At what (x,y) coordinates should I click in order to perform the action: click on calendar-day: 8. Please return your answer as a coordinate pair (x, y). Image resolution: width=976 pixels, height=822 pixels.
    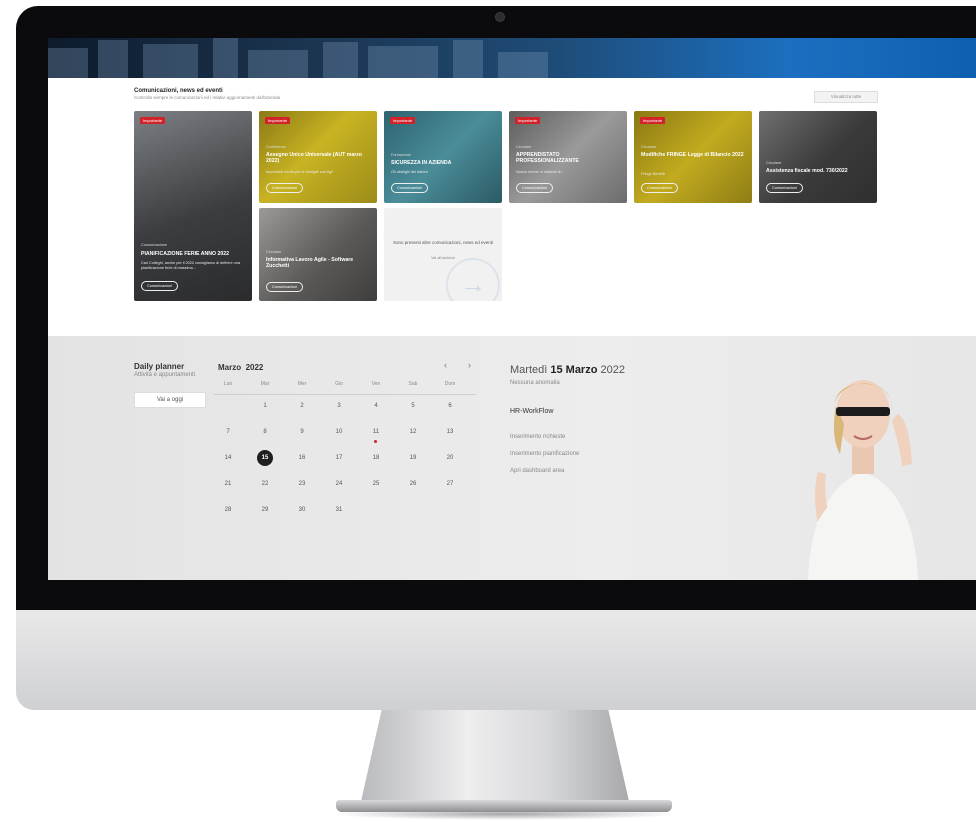
    Looking at the image, I should click on (265, 432).